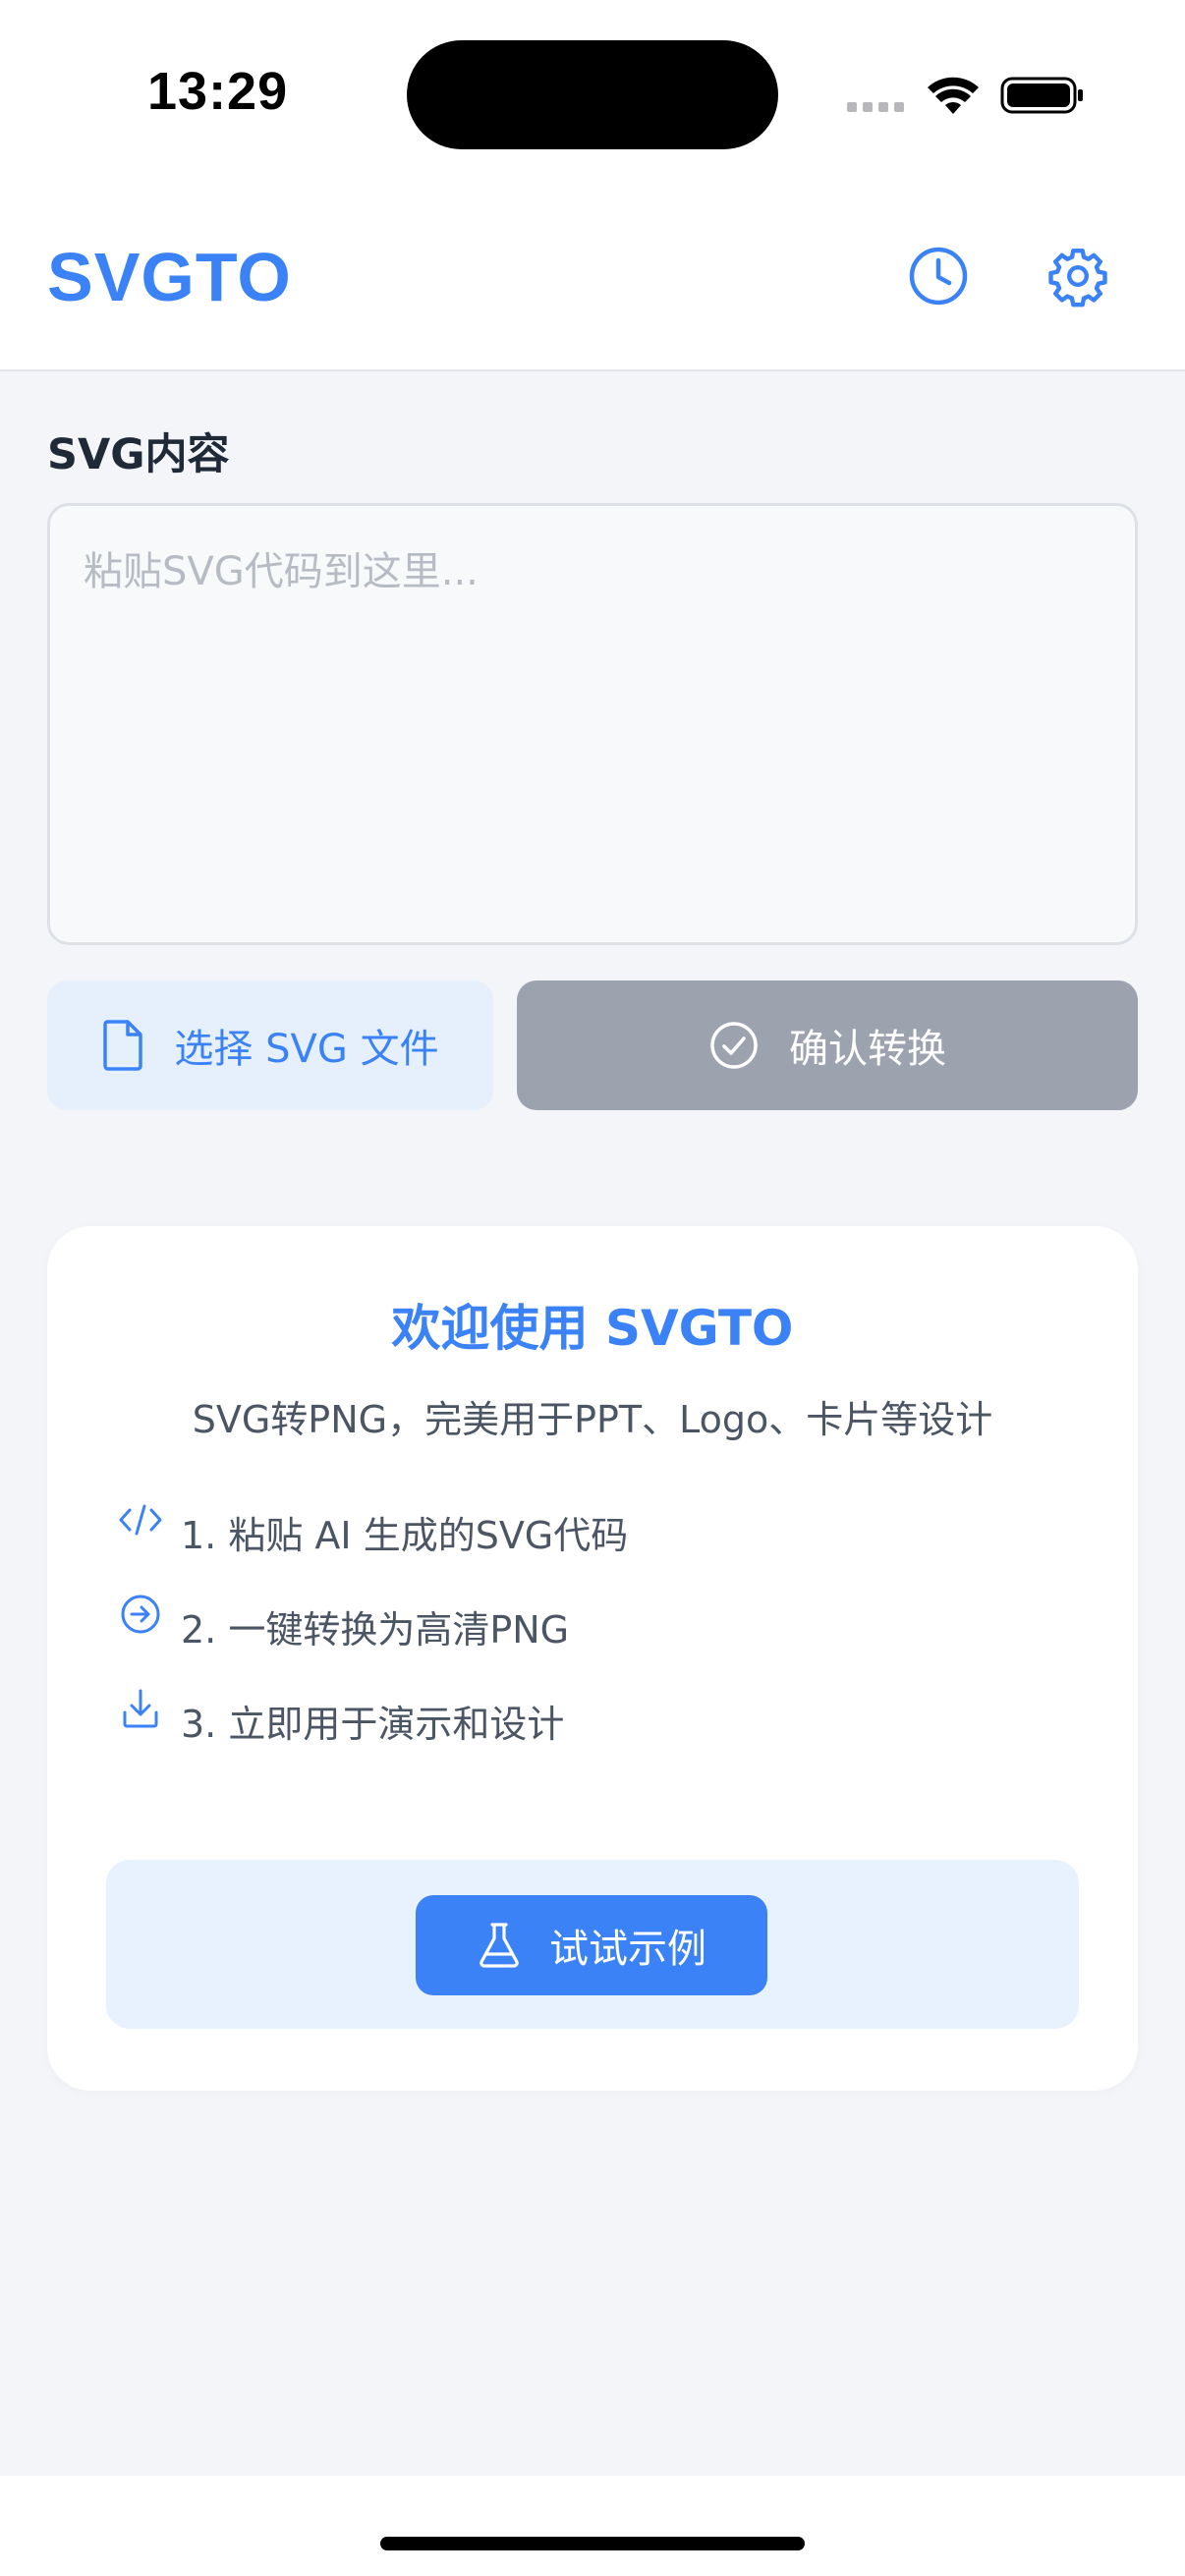  Describe the element at coordinates (500, 1945) in the screenshot. I see `flask-icon` at that location.